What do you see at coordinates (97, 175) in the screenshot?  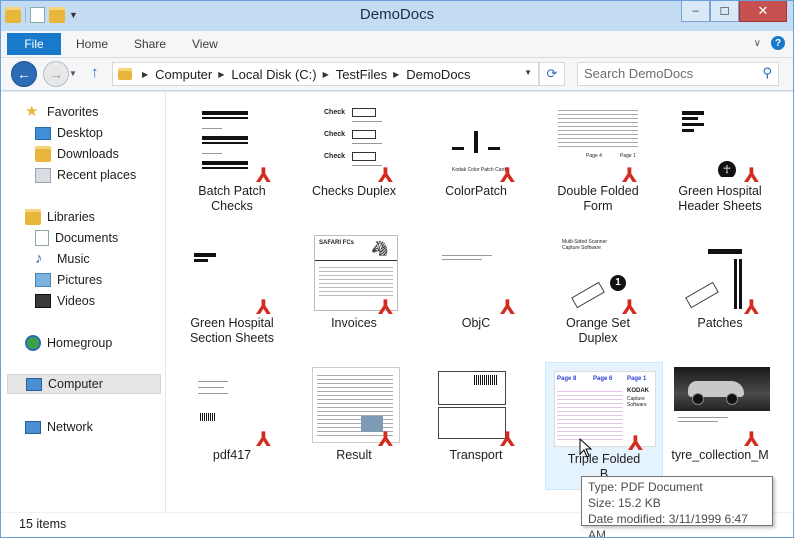 I see `nav-label: Recent places` at bounding box center [97, 175].